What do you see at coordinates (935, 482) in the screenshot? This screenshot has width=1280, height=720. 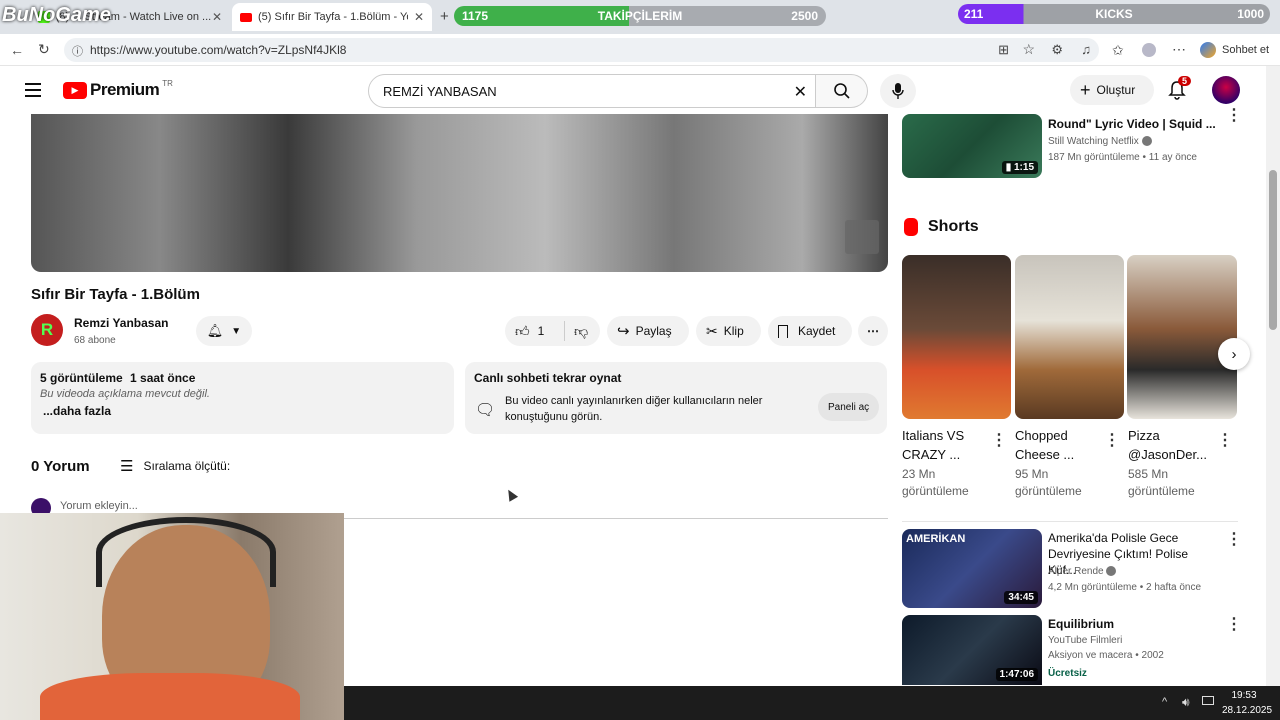 I see `short-views-1: 23 Mn görüntüleme` at bounding box center [935, 482].